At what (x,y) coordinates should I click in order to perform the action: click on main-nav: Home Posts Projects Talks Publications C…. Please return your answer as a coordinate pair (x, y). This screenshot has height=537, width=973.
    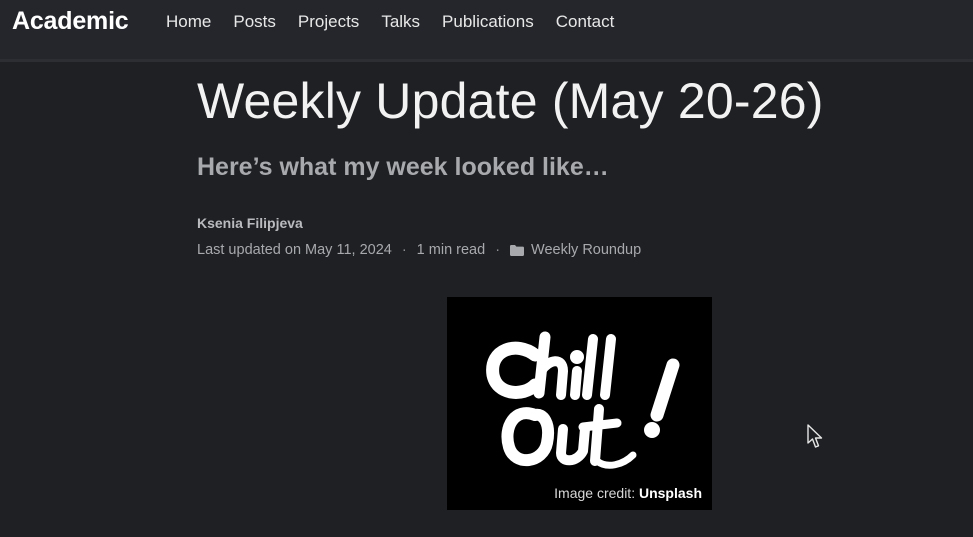
    Looking at the image, I should click on (390, 22).